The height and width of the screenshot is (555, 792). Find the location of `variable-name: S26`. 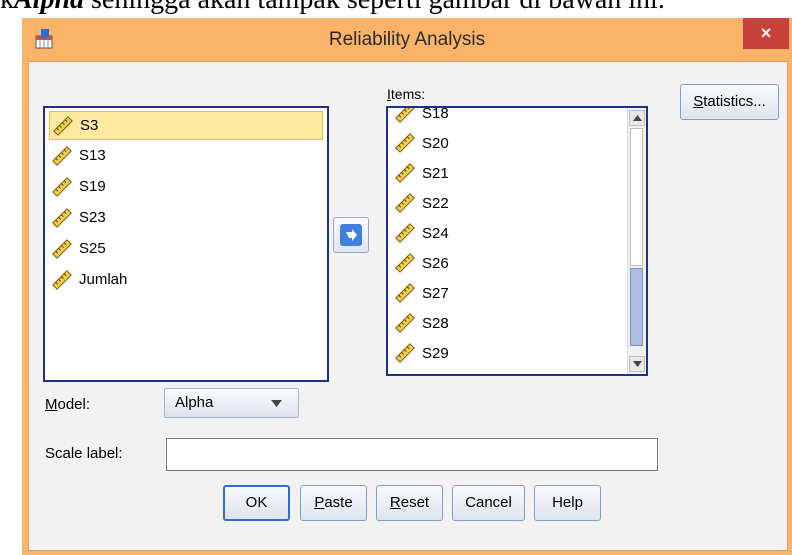

variable-name: S26 is located at coordinates (435, 263).